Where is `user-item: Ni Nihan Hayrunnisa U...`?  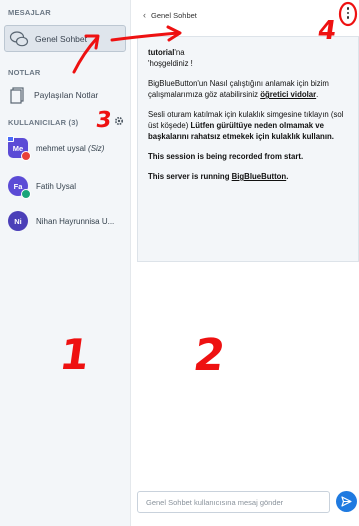 user-item: Ni Nihan Hayrunnisa U... is located at coordinates (68, 221).